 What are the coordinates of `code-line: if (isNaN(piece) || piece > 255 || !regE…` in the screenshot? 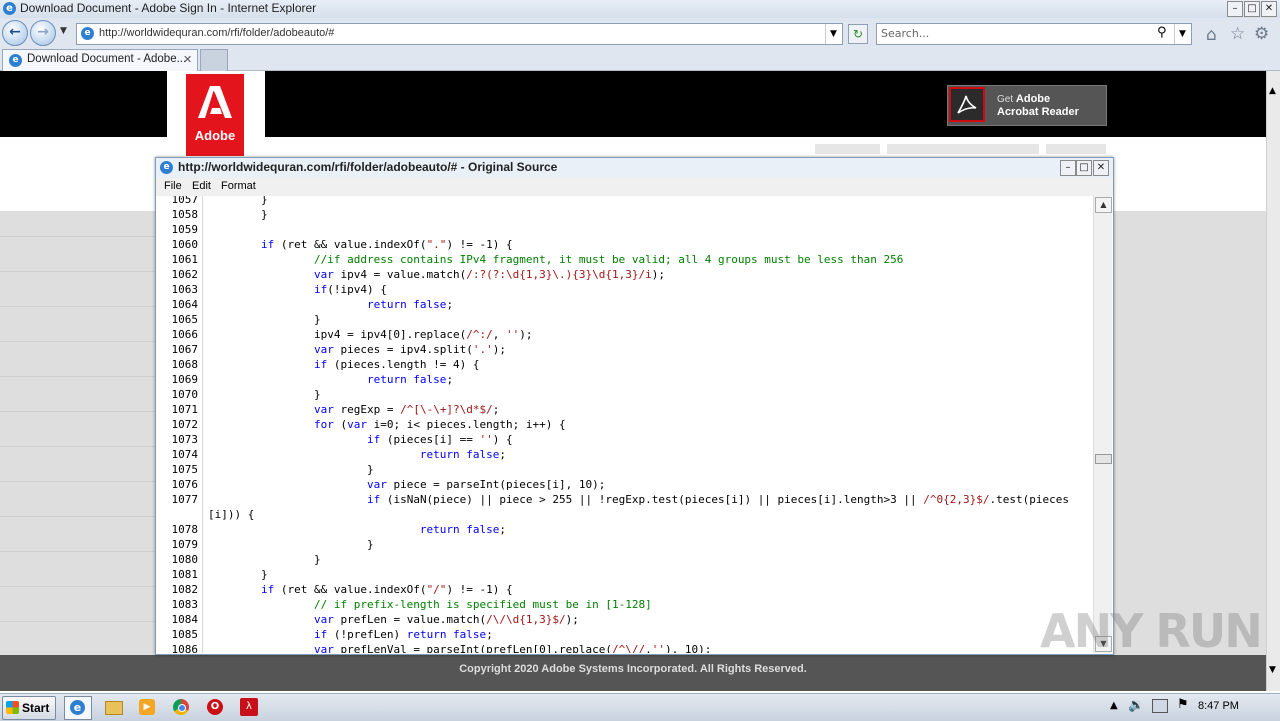 It's located at (717, 499).